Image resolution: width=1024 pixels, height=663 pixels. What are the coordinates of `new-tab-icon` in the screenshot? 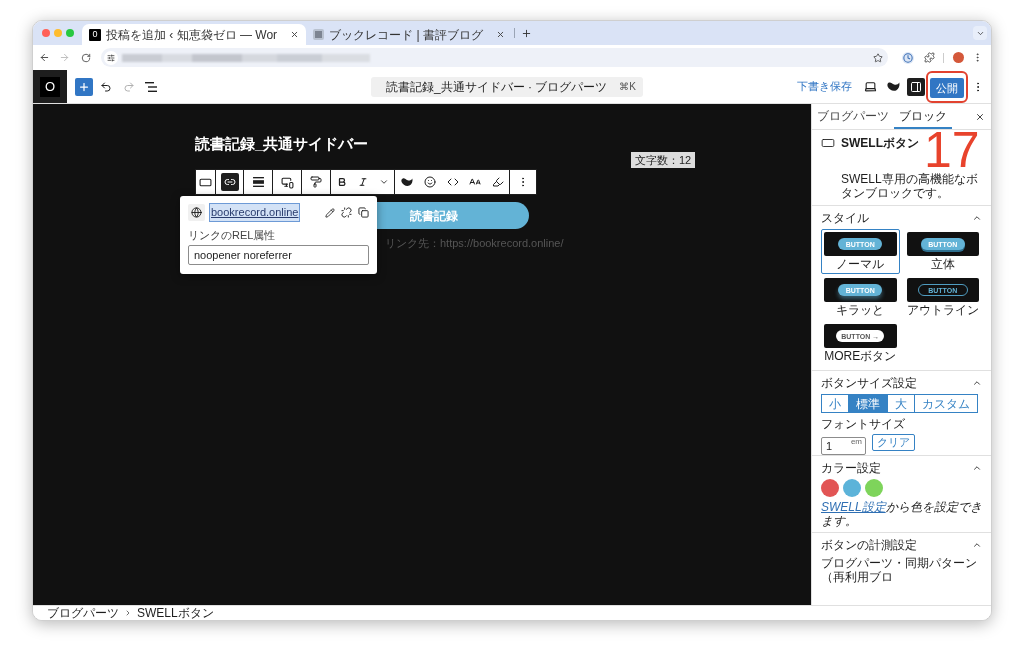 It's located at (526, 33).